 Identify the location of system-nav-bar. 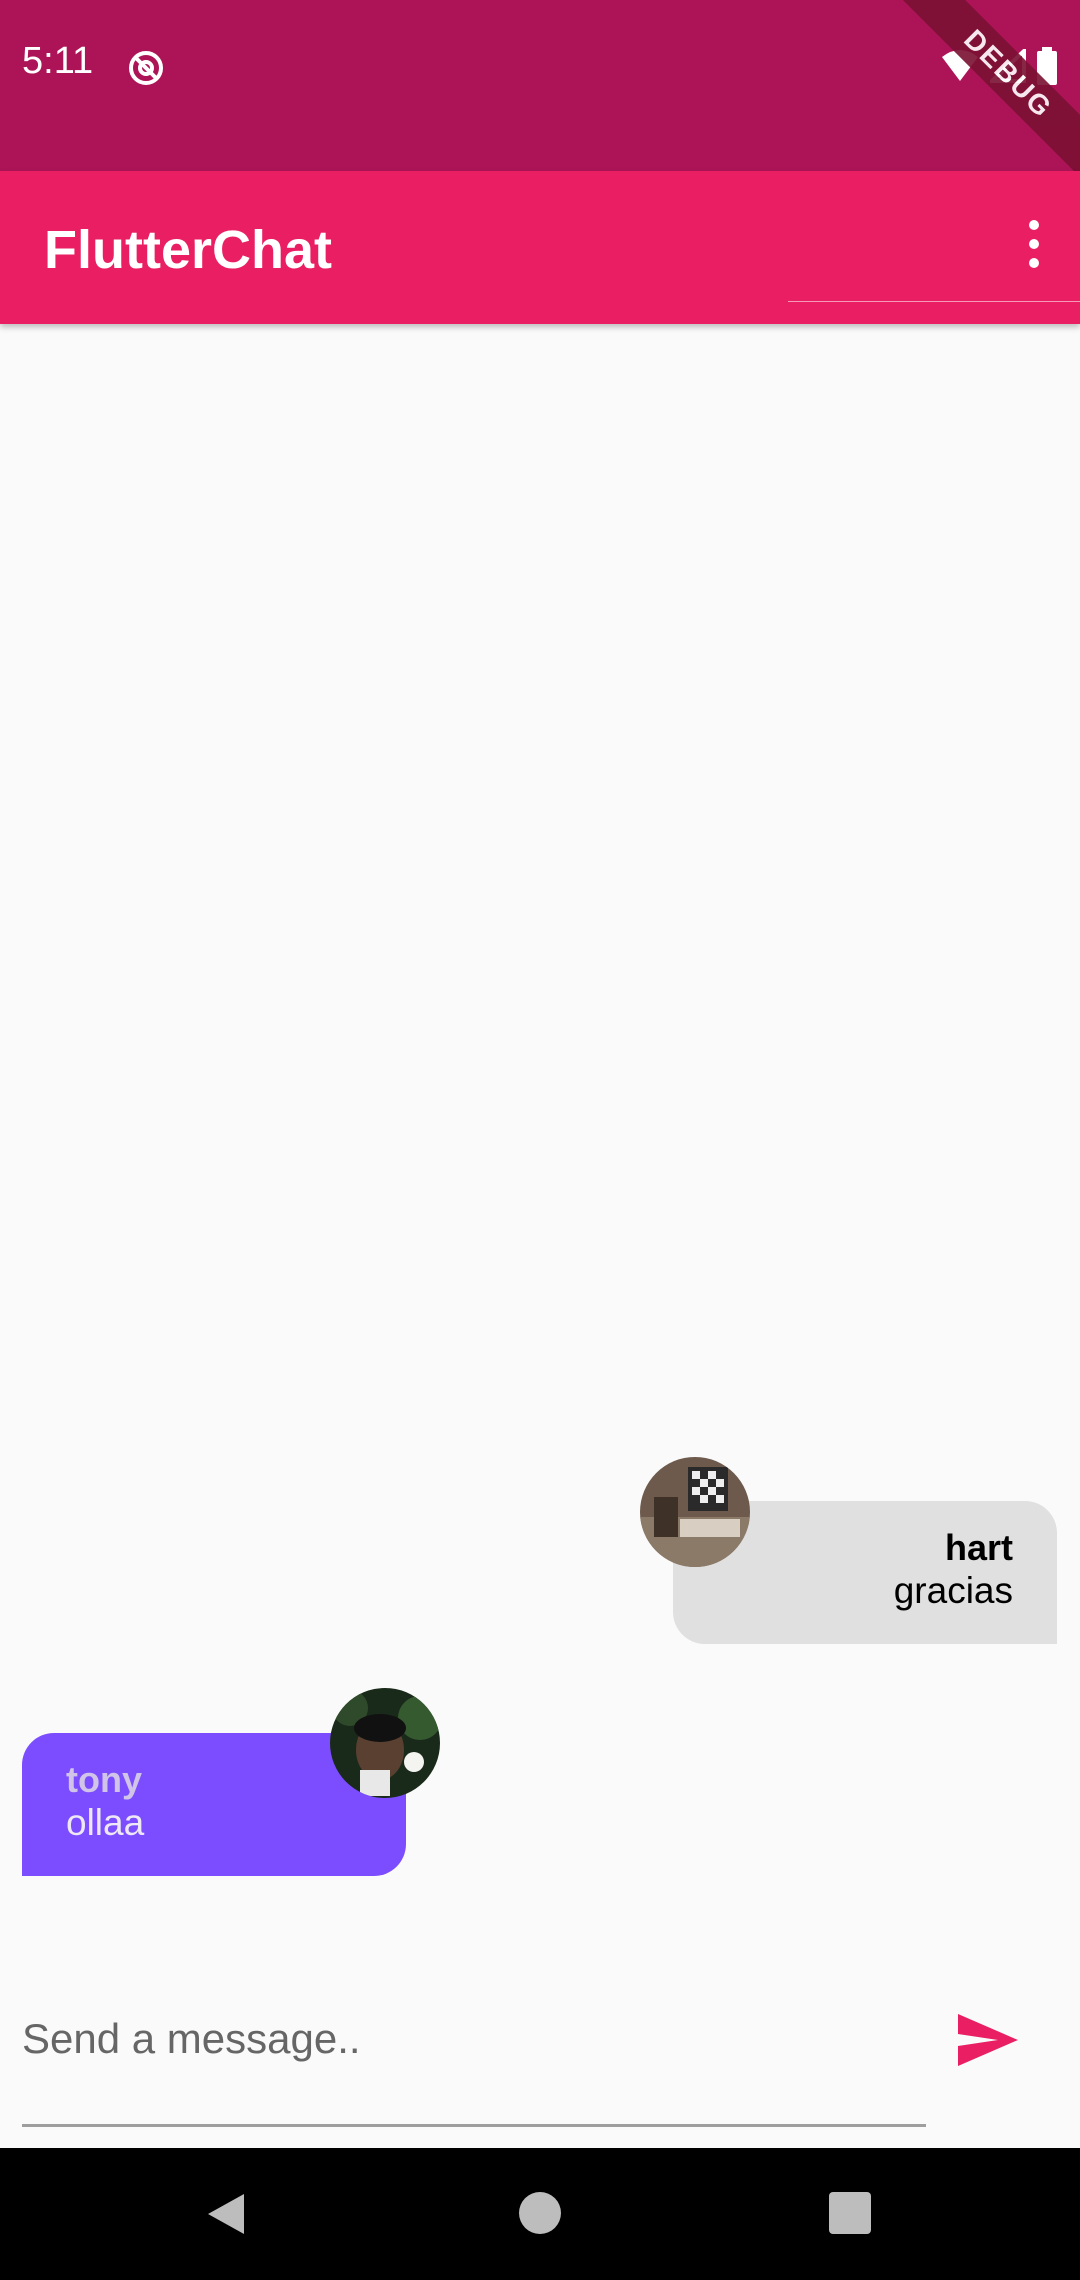
(540, 2214).